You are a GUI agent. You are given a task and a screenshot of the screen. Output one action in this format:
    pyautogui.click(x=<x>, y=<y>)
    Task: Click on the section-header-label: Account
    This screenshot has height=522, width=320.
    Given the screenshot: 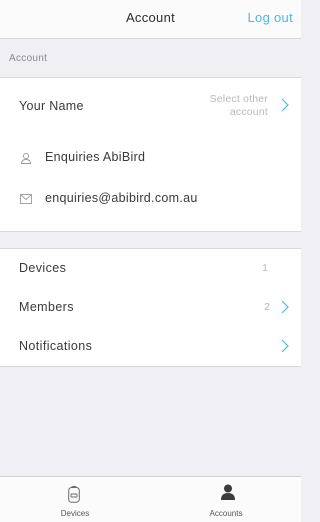 What is the action you would take?
    pyautogui.click(x=28, y=58)
    